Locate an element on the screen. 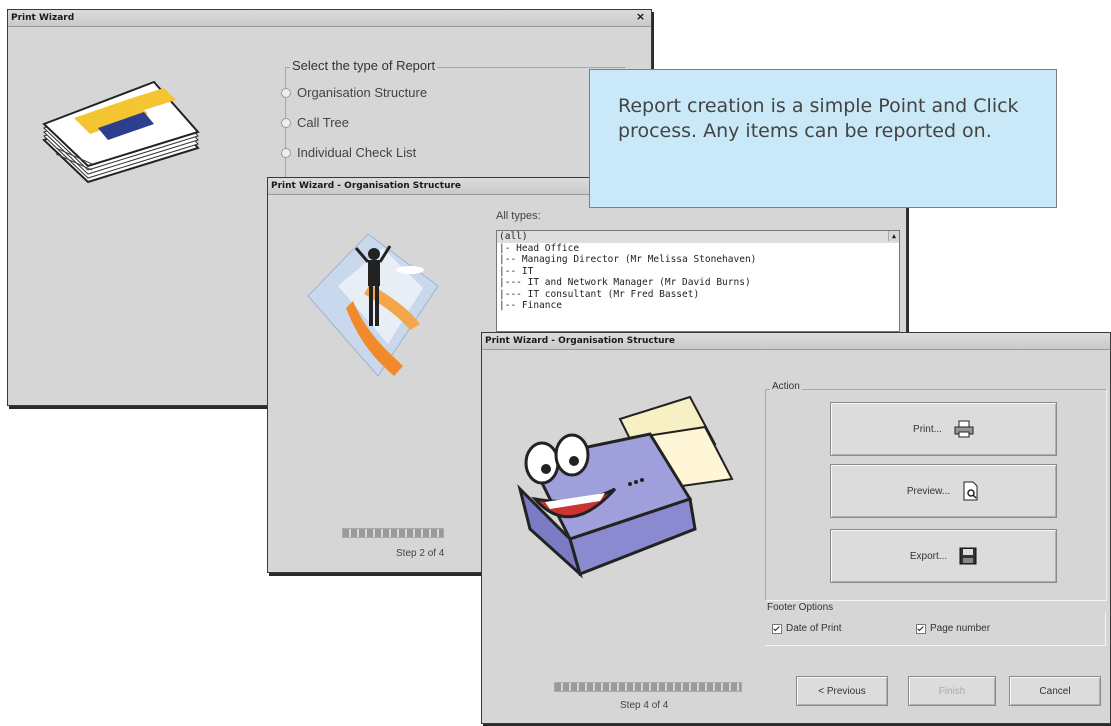 This screenshot has width=1111, height=726. radio-individual-check-list: Individual Check List is located at coordinates (348, 152).